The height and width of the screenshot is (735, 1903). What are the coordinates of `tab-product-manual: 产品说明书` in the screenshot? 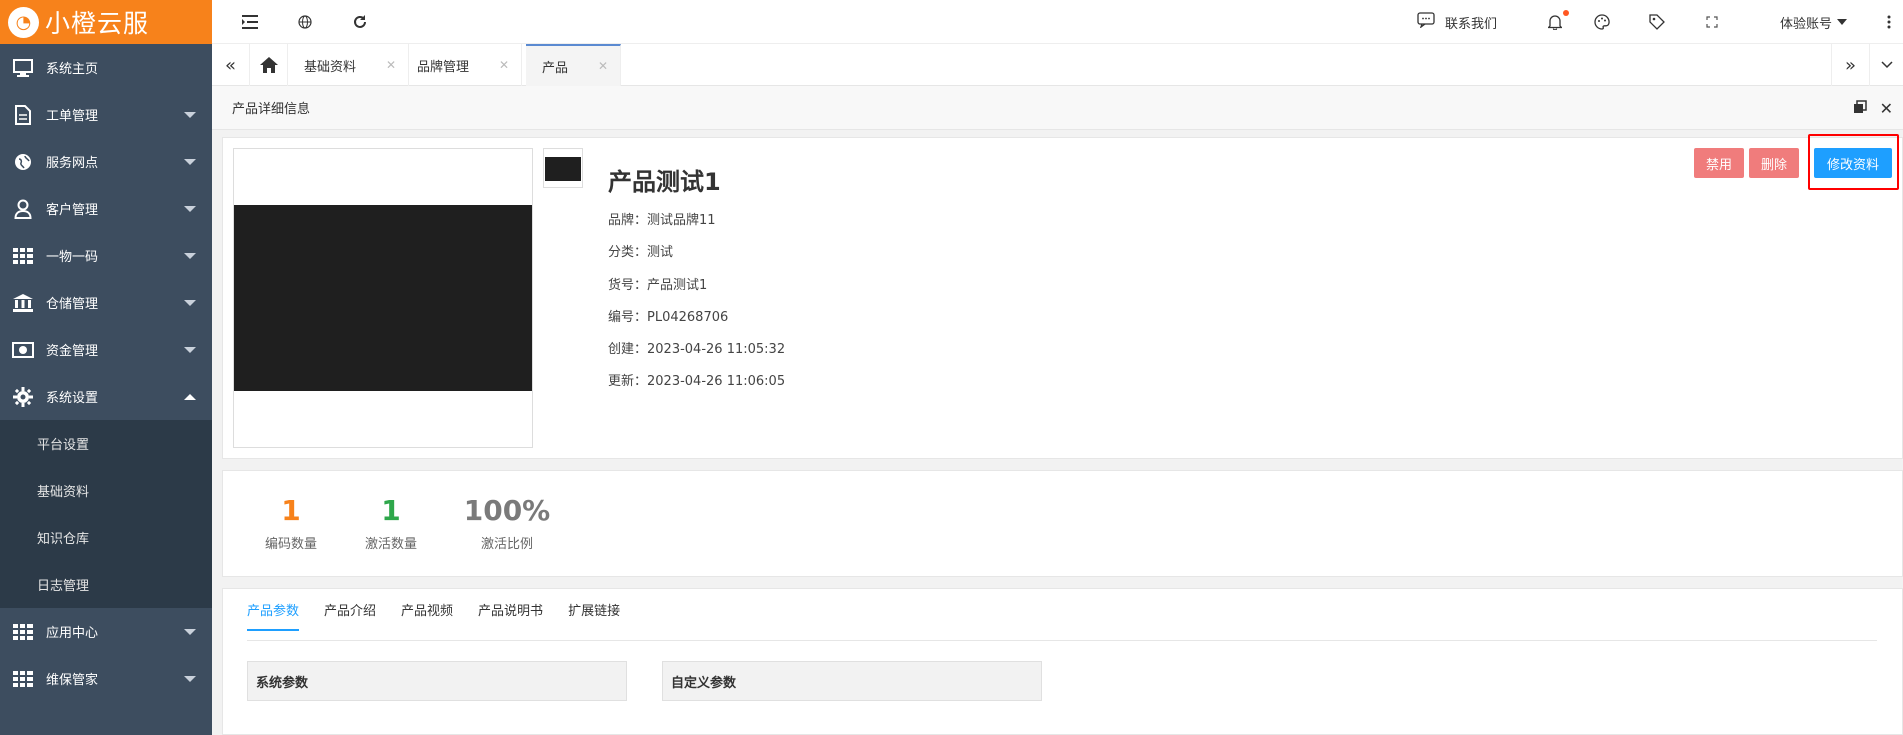 It's located at (510, 615).